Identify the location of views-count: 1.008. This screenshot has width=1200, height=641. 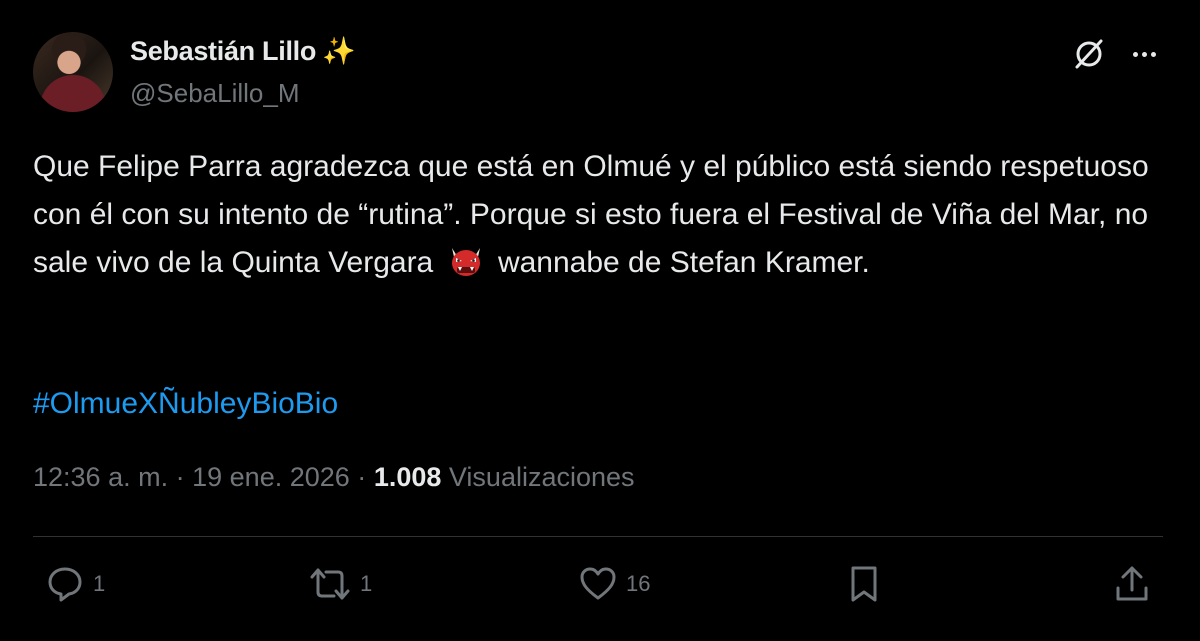
(407, 477).